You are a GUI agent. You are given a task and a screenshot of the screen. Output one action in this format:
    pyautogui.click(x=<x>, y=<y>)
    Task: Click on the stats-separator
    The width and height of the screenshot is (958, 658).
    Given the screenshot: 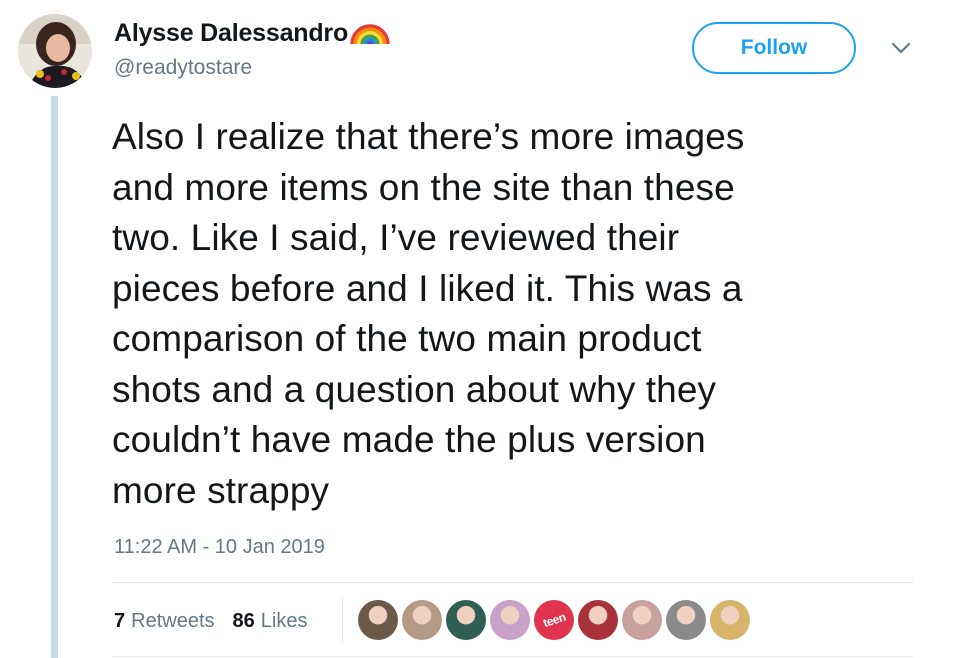 What is the action you would take?
    pyautogui.click(x=342, y=620)
    